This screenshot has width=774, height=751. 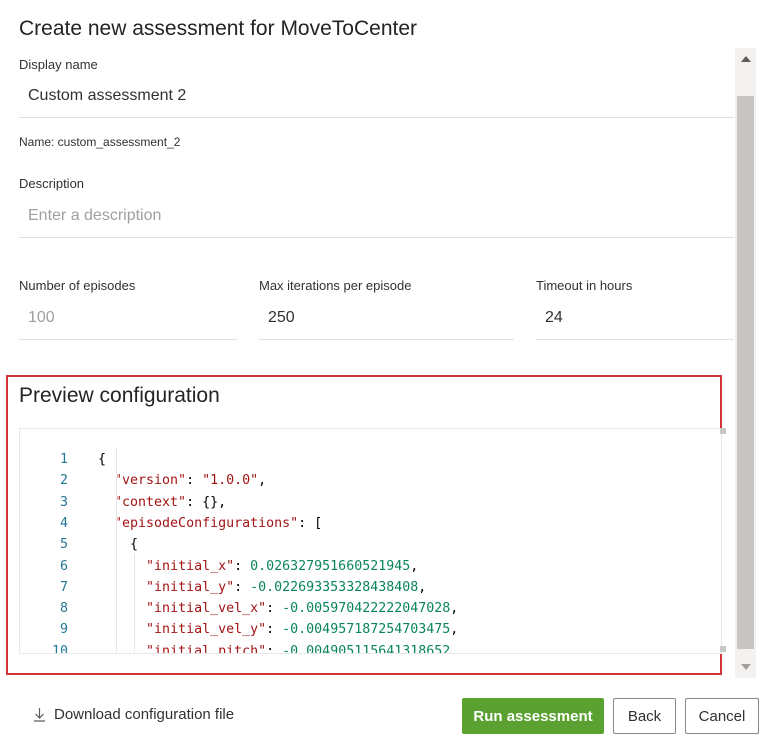 I want to click on code-token: -0.004905115641318652, so click(x=366, y=648).